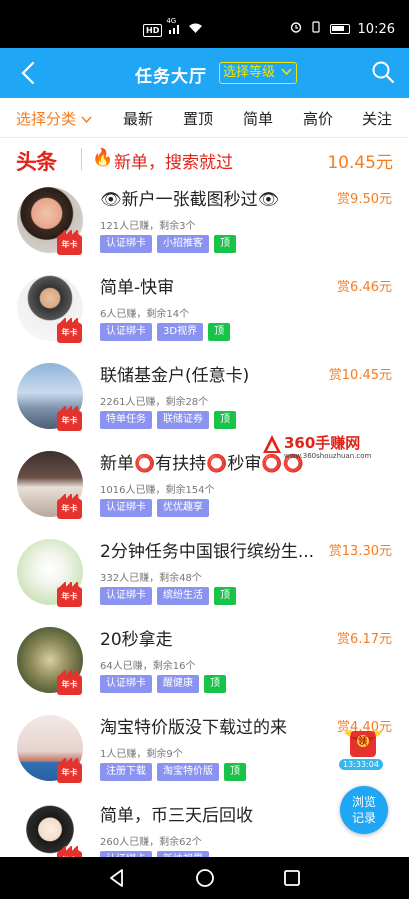 This screenshot has height=899, width=409. Describe the element at coordinates (318, 118) in the screenshot. I see `filter-high-price: 高价` at that location.